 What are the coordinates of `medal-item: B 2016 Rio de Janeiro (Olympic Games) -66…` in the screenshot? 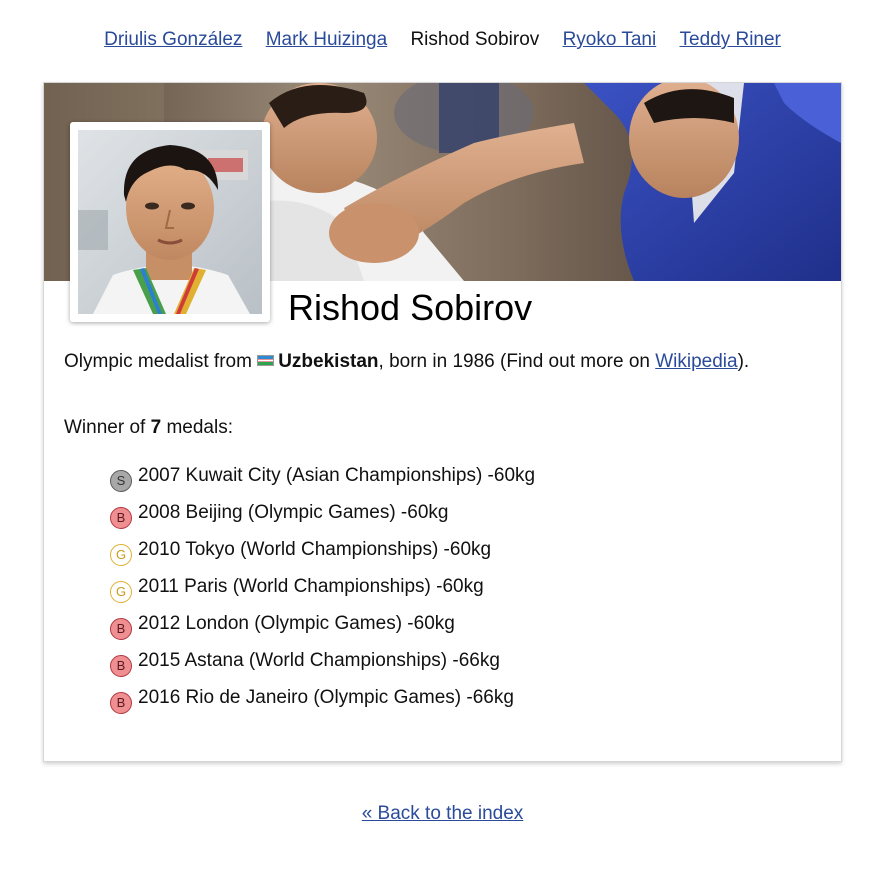 It's located at (322, 703).